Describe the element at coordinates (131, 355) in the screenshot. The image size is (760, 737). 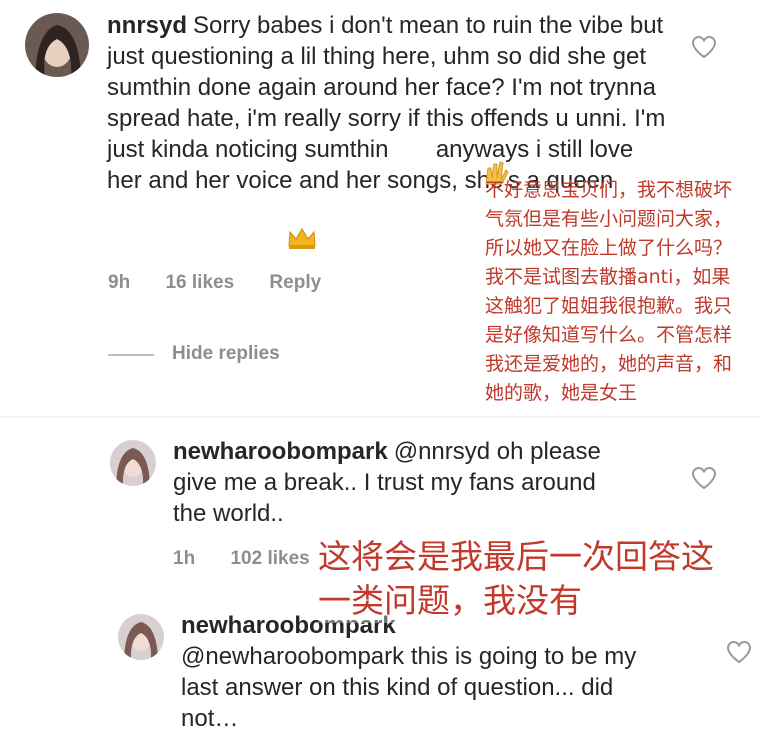
I see `hide-replies-line` at that location.